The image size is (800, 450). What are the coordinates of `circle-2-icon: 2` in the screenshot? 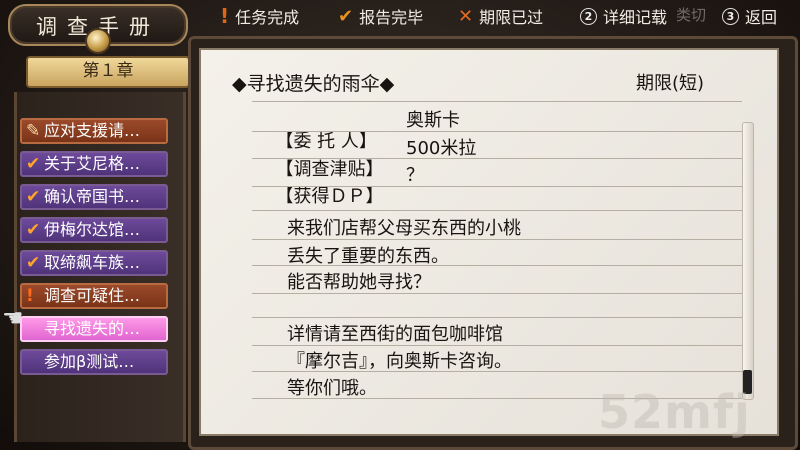 It's located at (588, 16).